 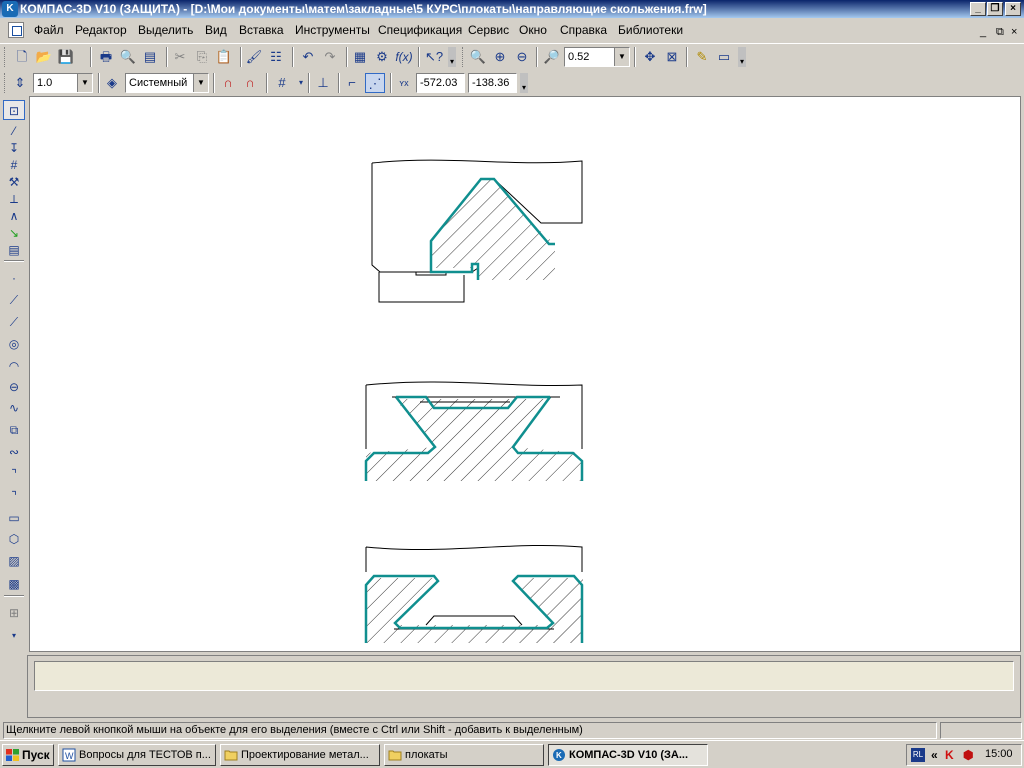 I want to click on ellipse-icon: ⊖, so click(x=14, y=387).